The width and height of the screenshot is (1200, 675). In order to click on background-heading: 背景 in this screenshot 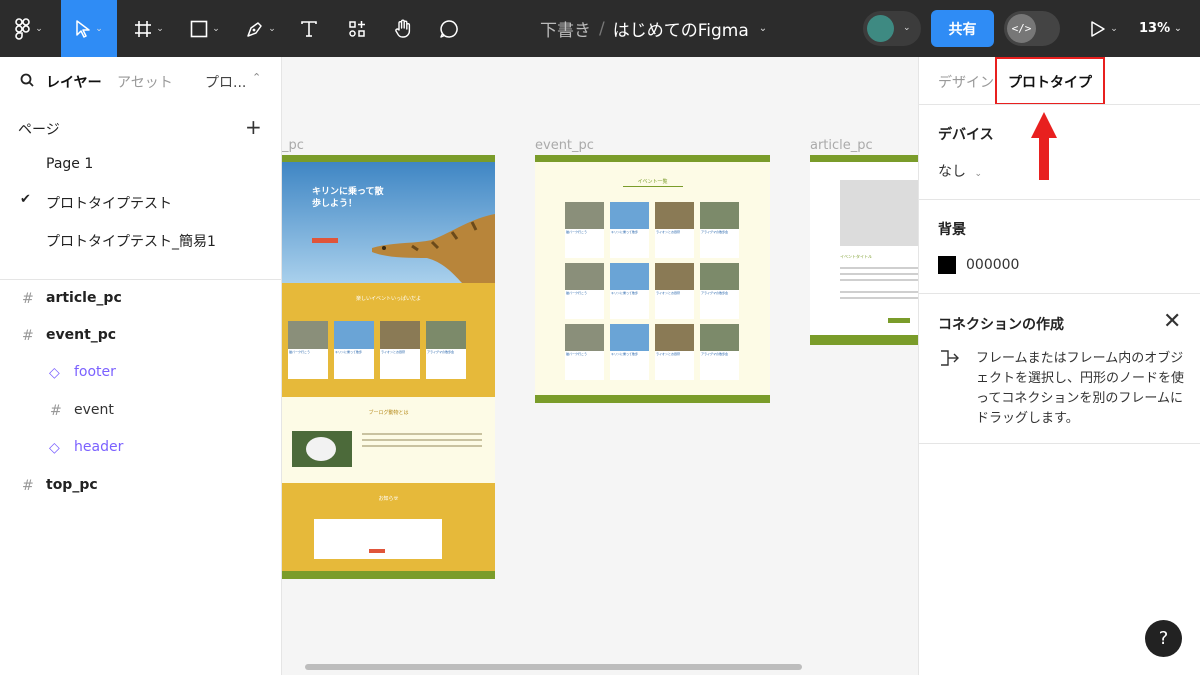, I will do `click(952, 230)`.